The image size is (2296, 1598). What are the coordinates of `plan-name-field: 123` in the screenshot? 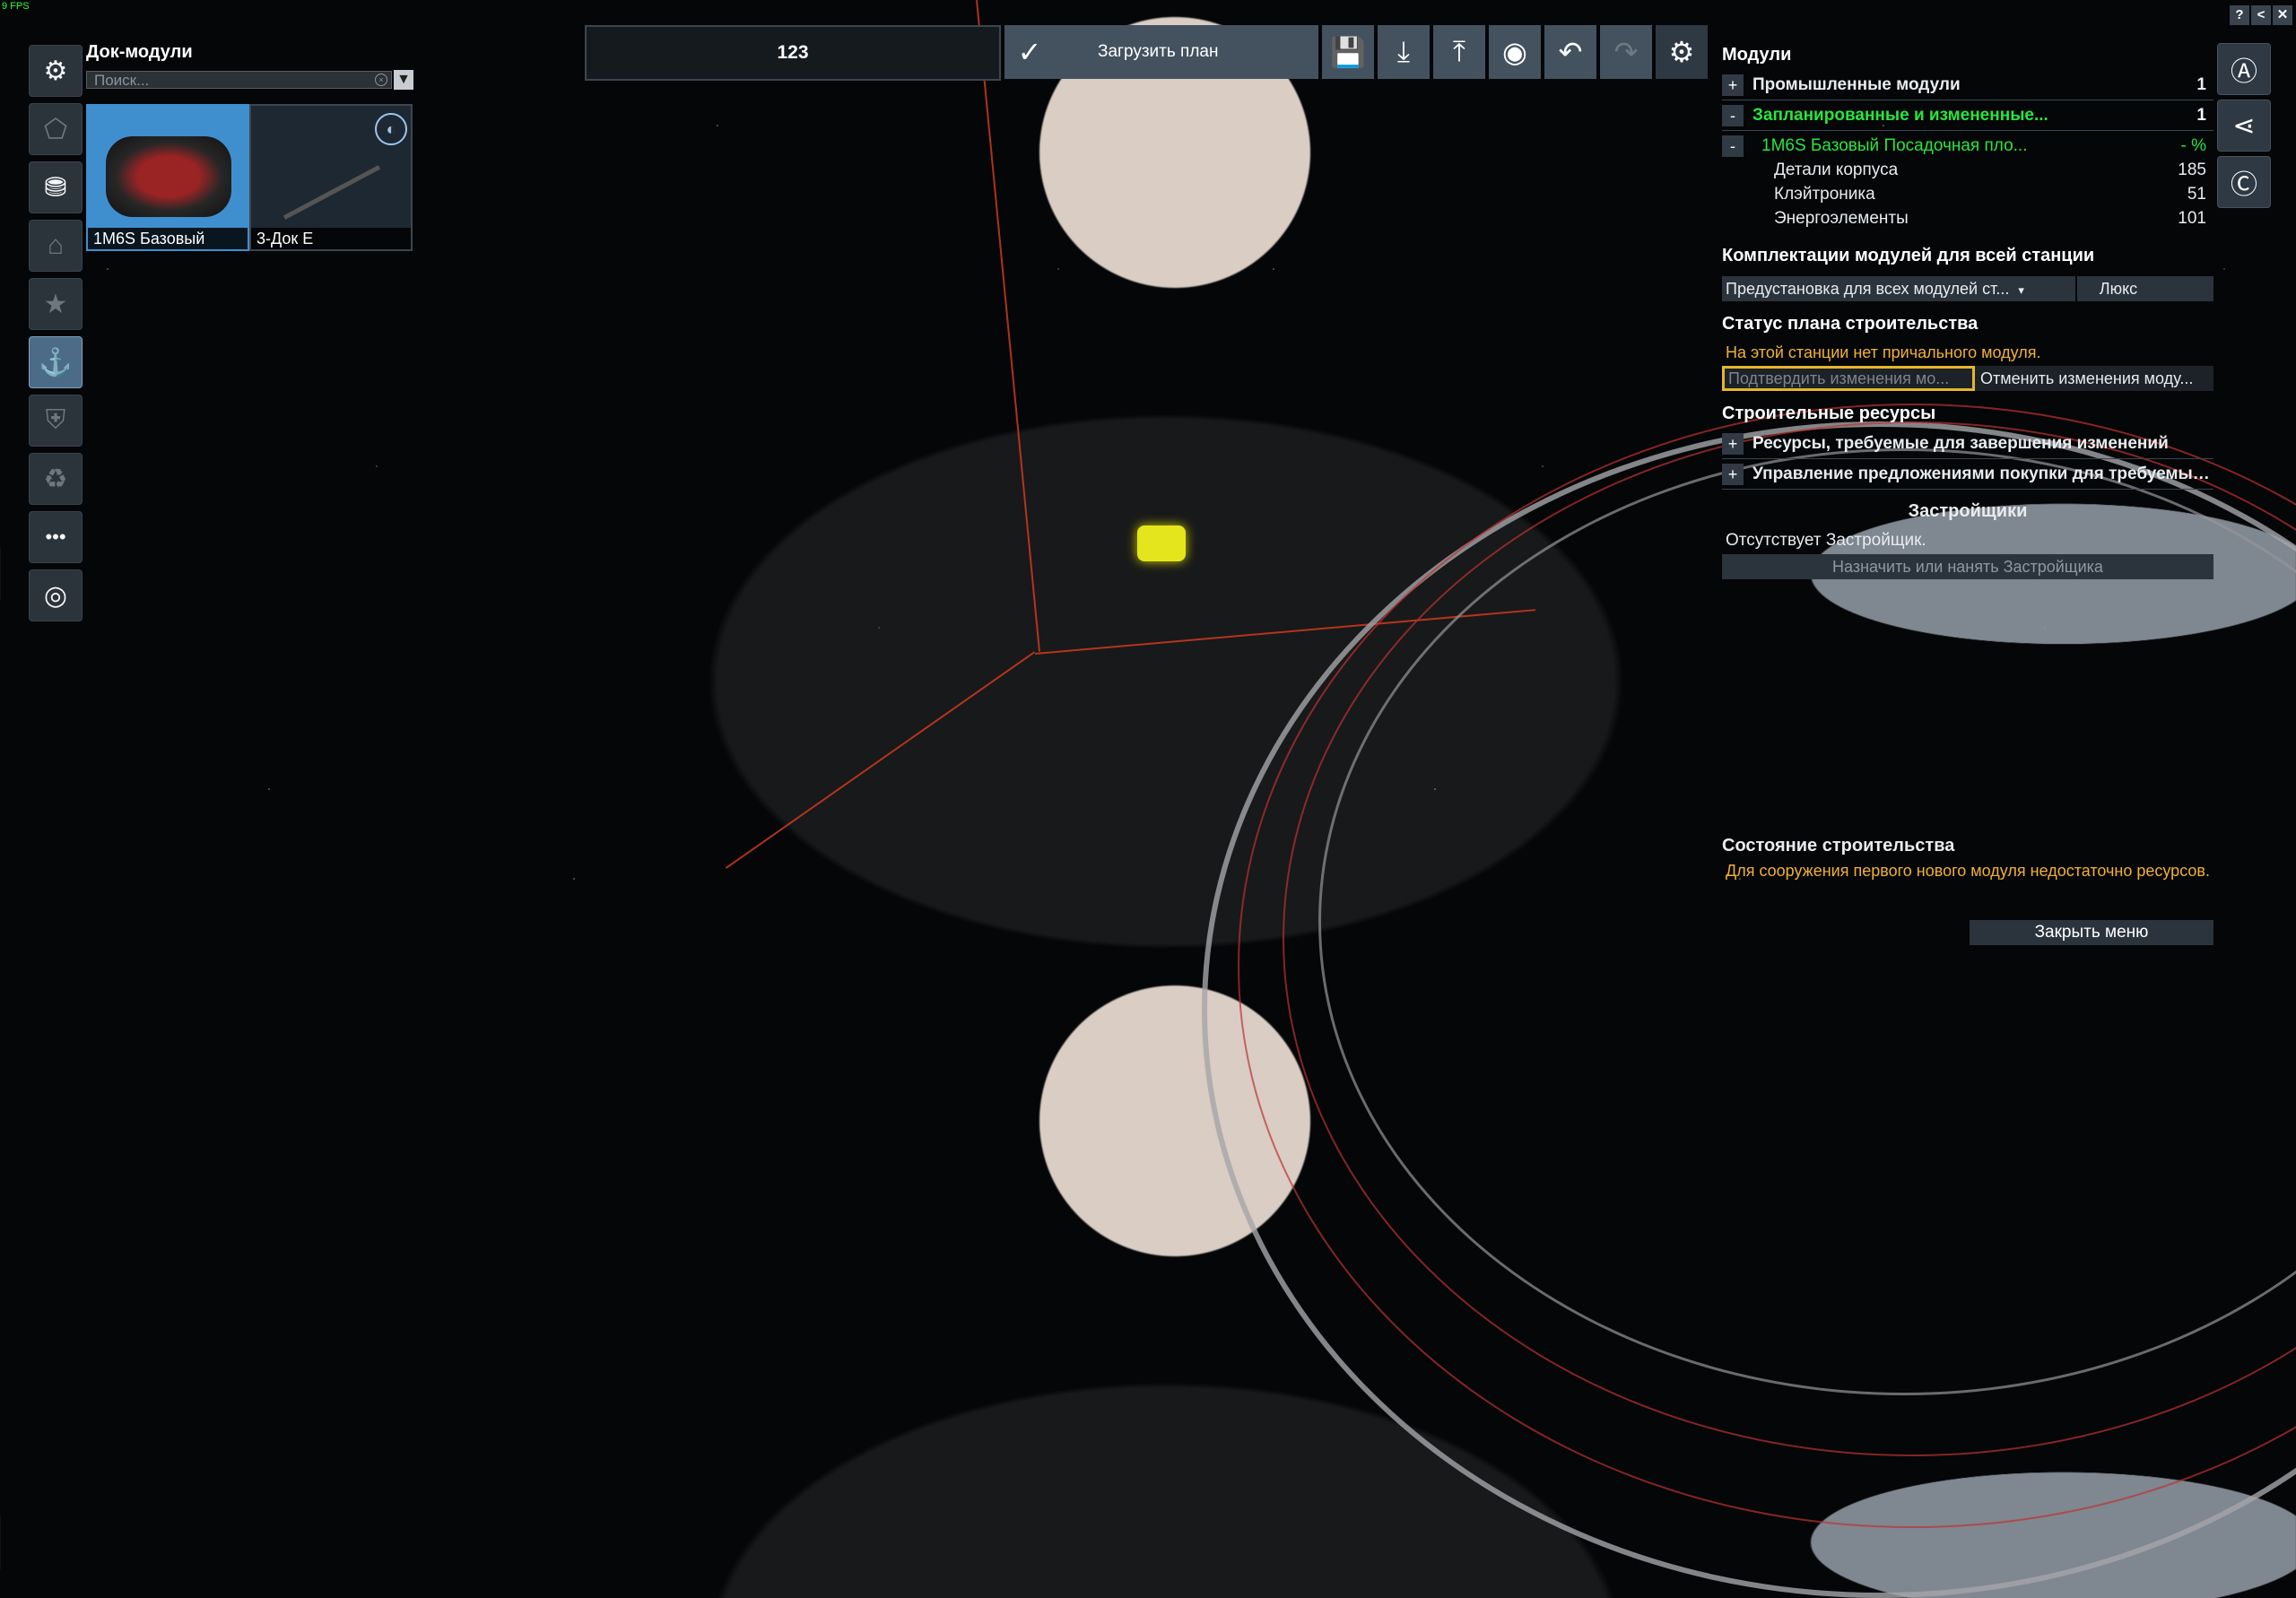 It's located at (793, 53).